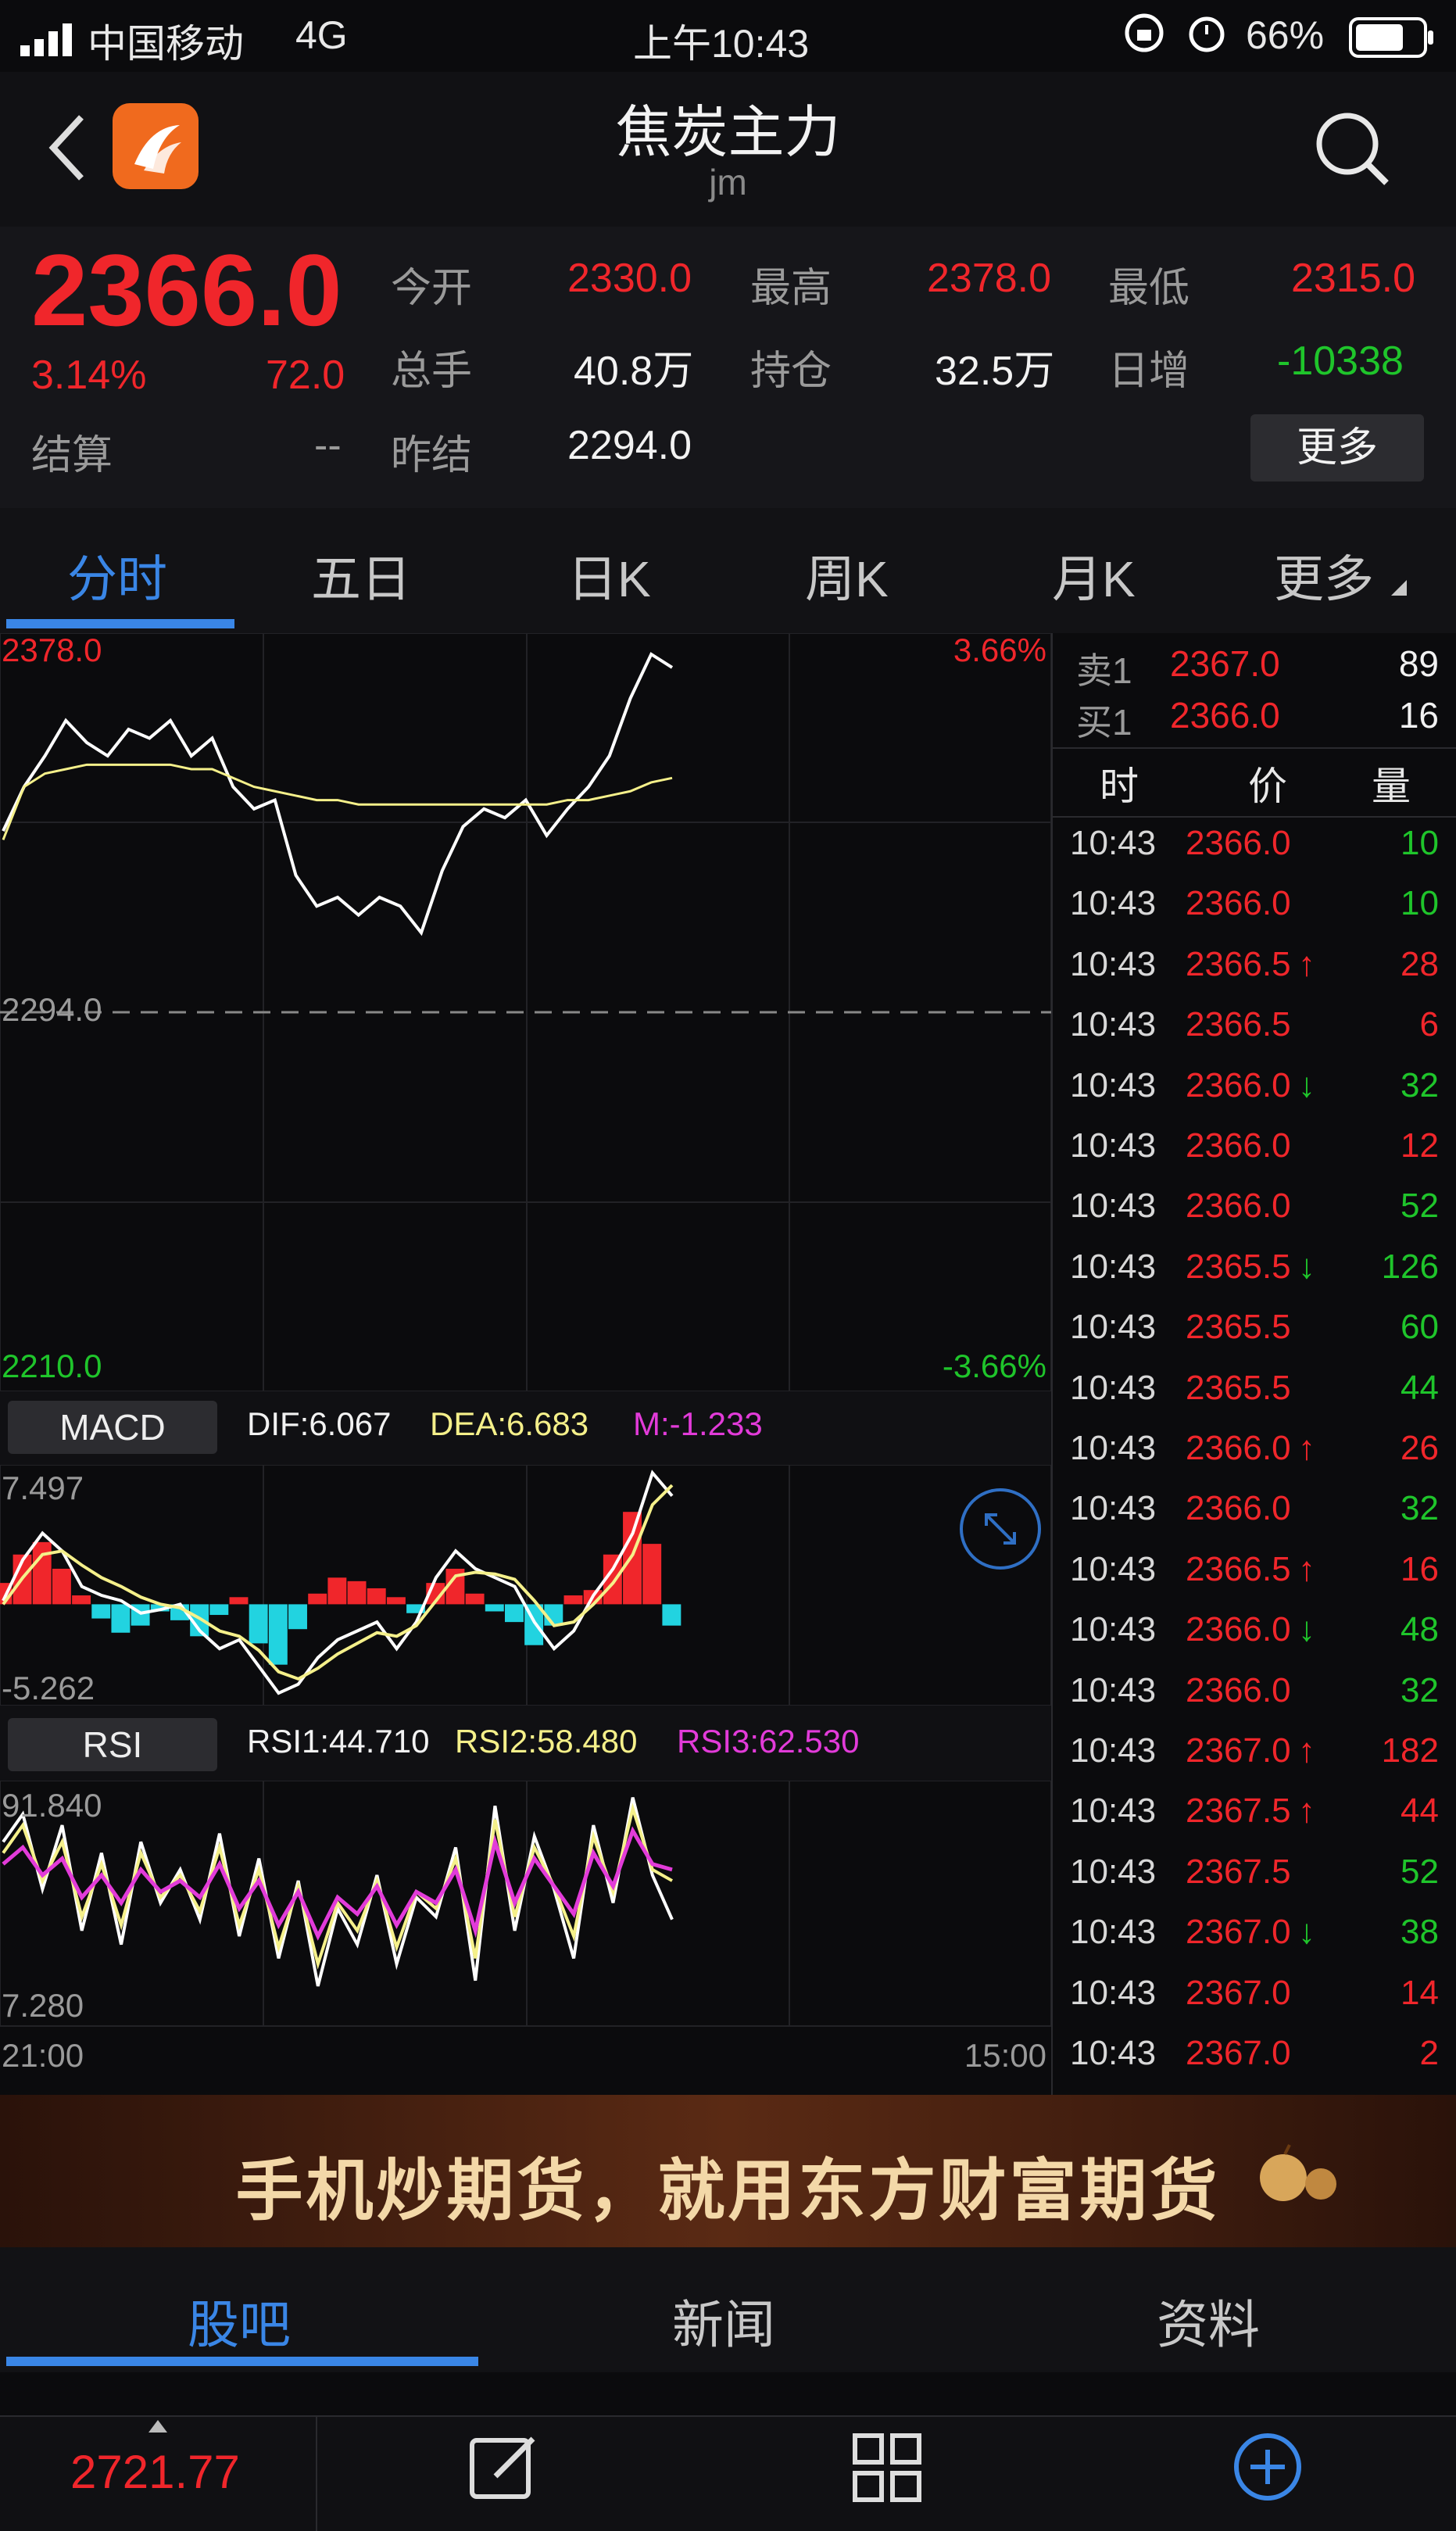  Describe the element at coordinates (634, 371) in the screenshot. I see `field-value: 40.8万` at that location.